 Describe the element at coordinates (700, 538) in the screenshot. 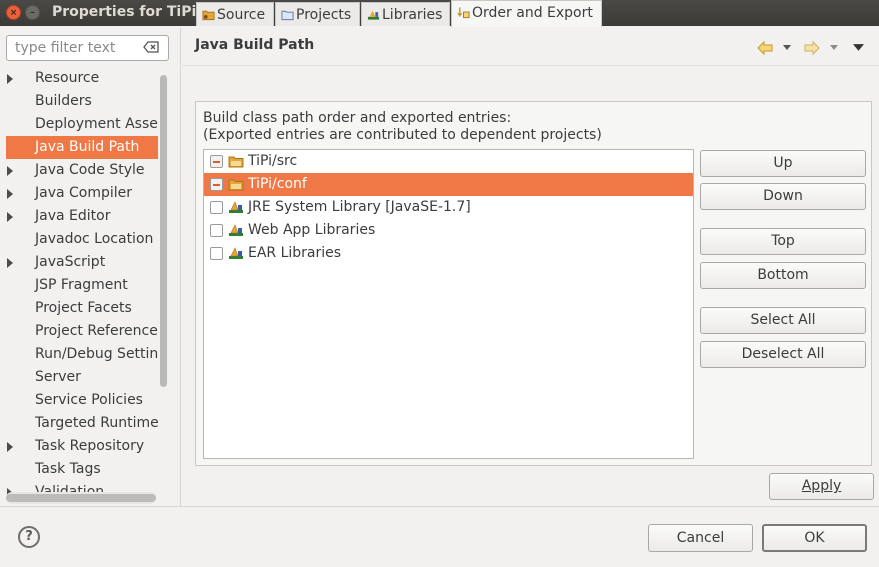

I see `cancel-button: Cancel` at that location.